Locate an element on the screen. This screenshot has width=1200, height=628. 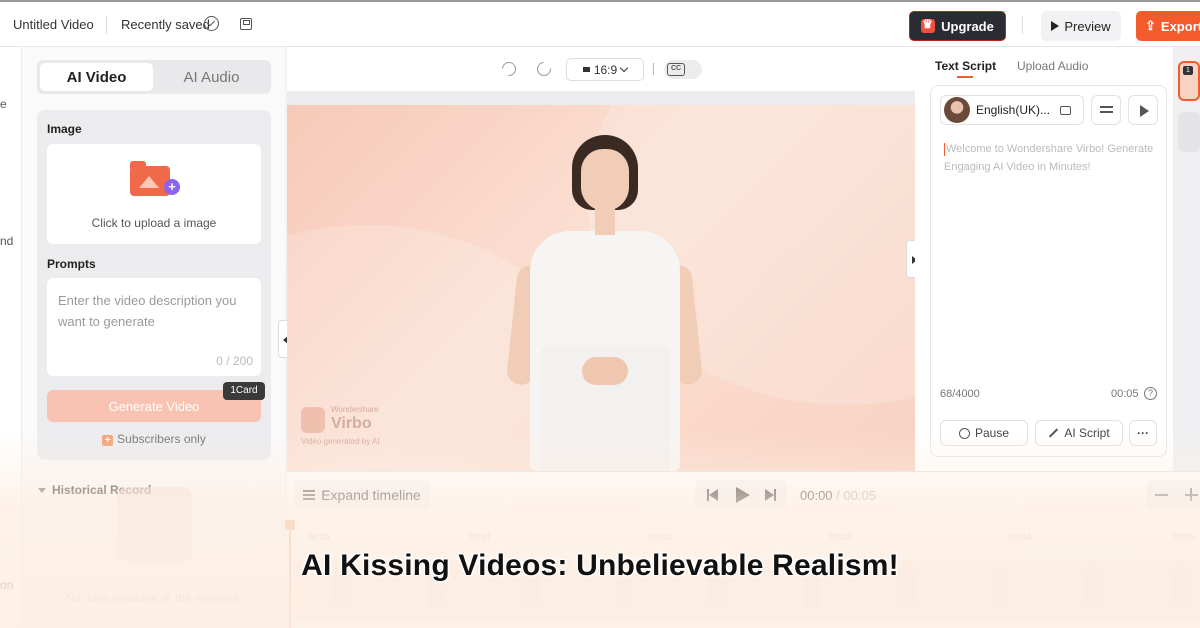
voice-settings-button is located at coordinates (1106, 110).